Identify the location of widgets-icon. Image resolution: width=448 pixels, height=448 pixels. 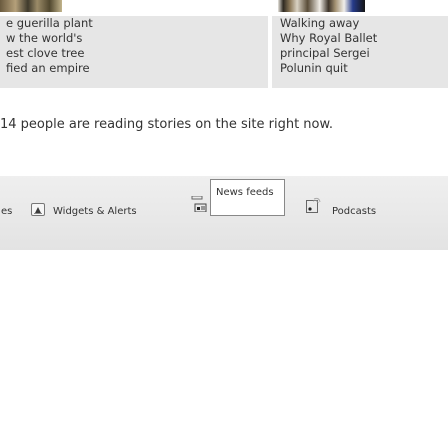
(38, 209).